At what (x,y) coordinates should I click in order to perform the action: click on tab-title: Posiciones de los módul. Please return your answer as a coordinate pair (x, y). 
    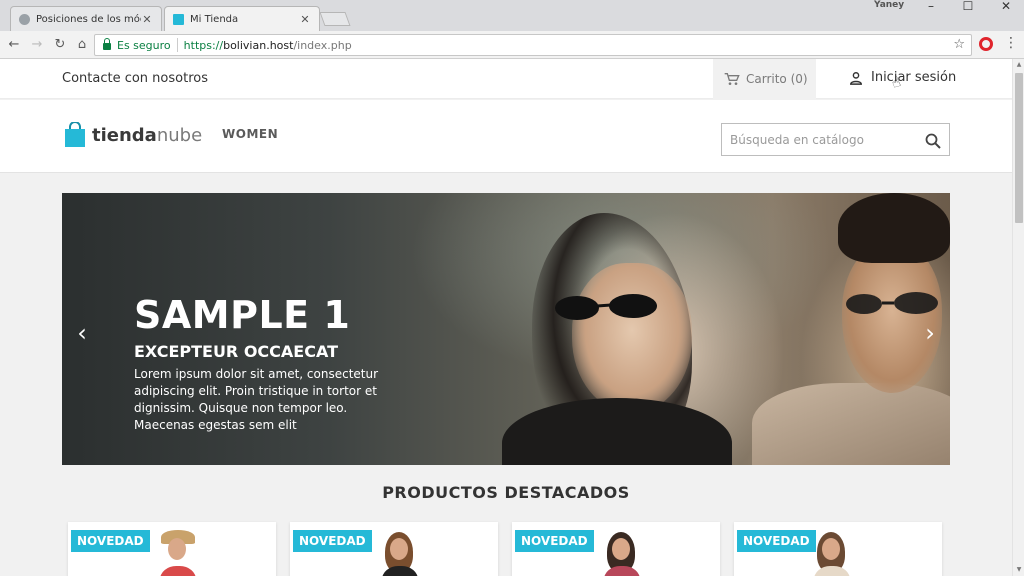
    Looking at the image, I should click on (88, 19).